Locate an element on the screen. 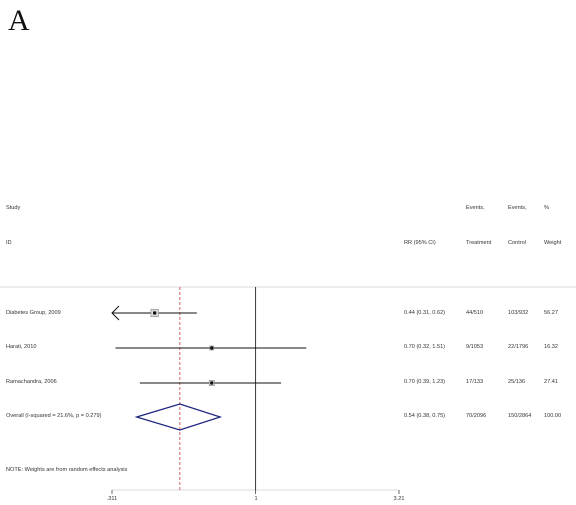  study-marks is located at coordinates (209, 345).